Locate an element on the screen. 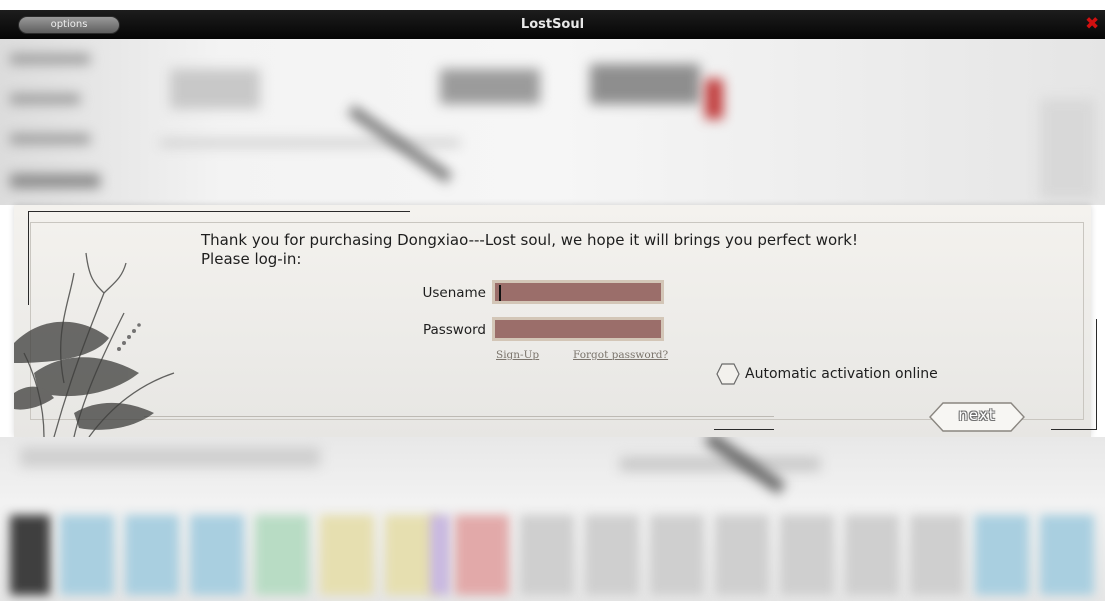 Image resolution: width=1105 pixels, height=601 pixels. window-title: LostSoul is located at coordinates (552, 24).